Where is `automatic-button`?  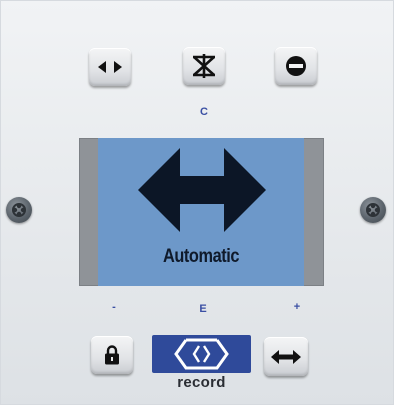 automatic-button is located at coordinates (286, 356).